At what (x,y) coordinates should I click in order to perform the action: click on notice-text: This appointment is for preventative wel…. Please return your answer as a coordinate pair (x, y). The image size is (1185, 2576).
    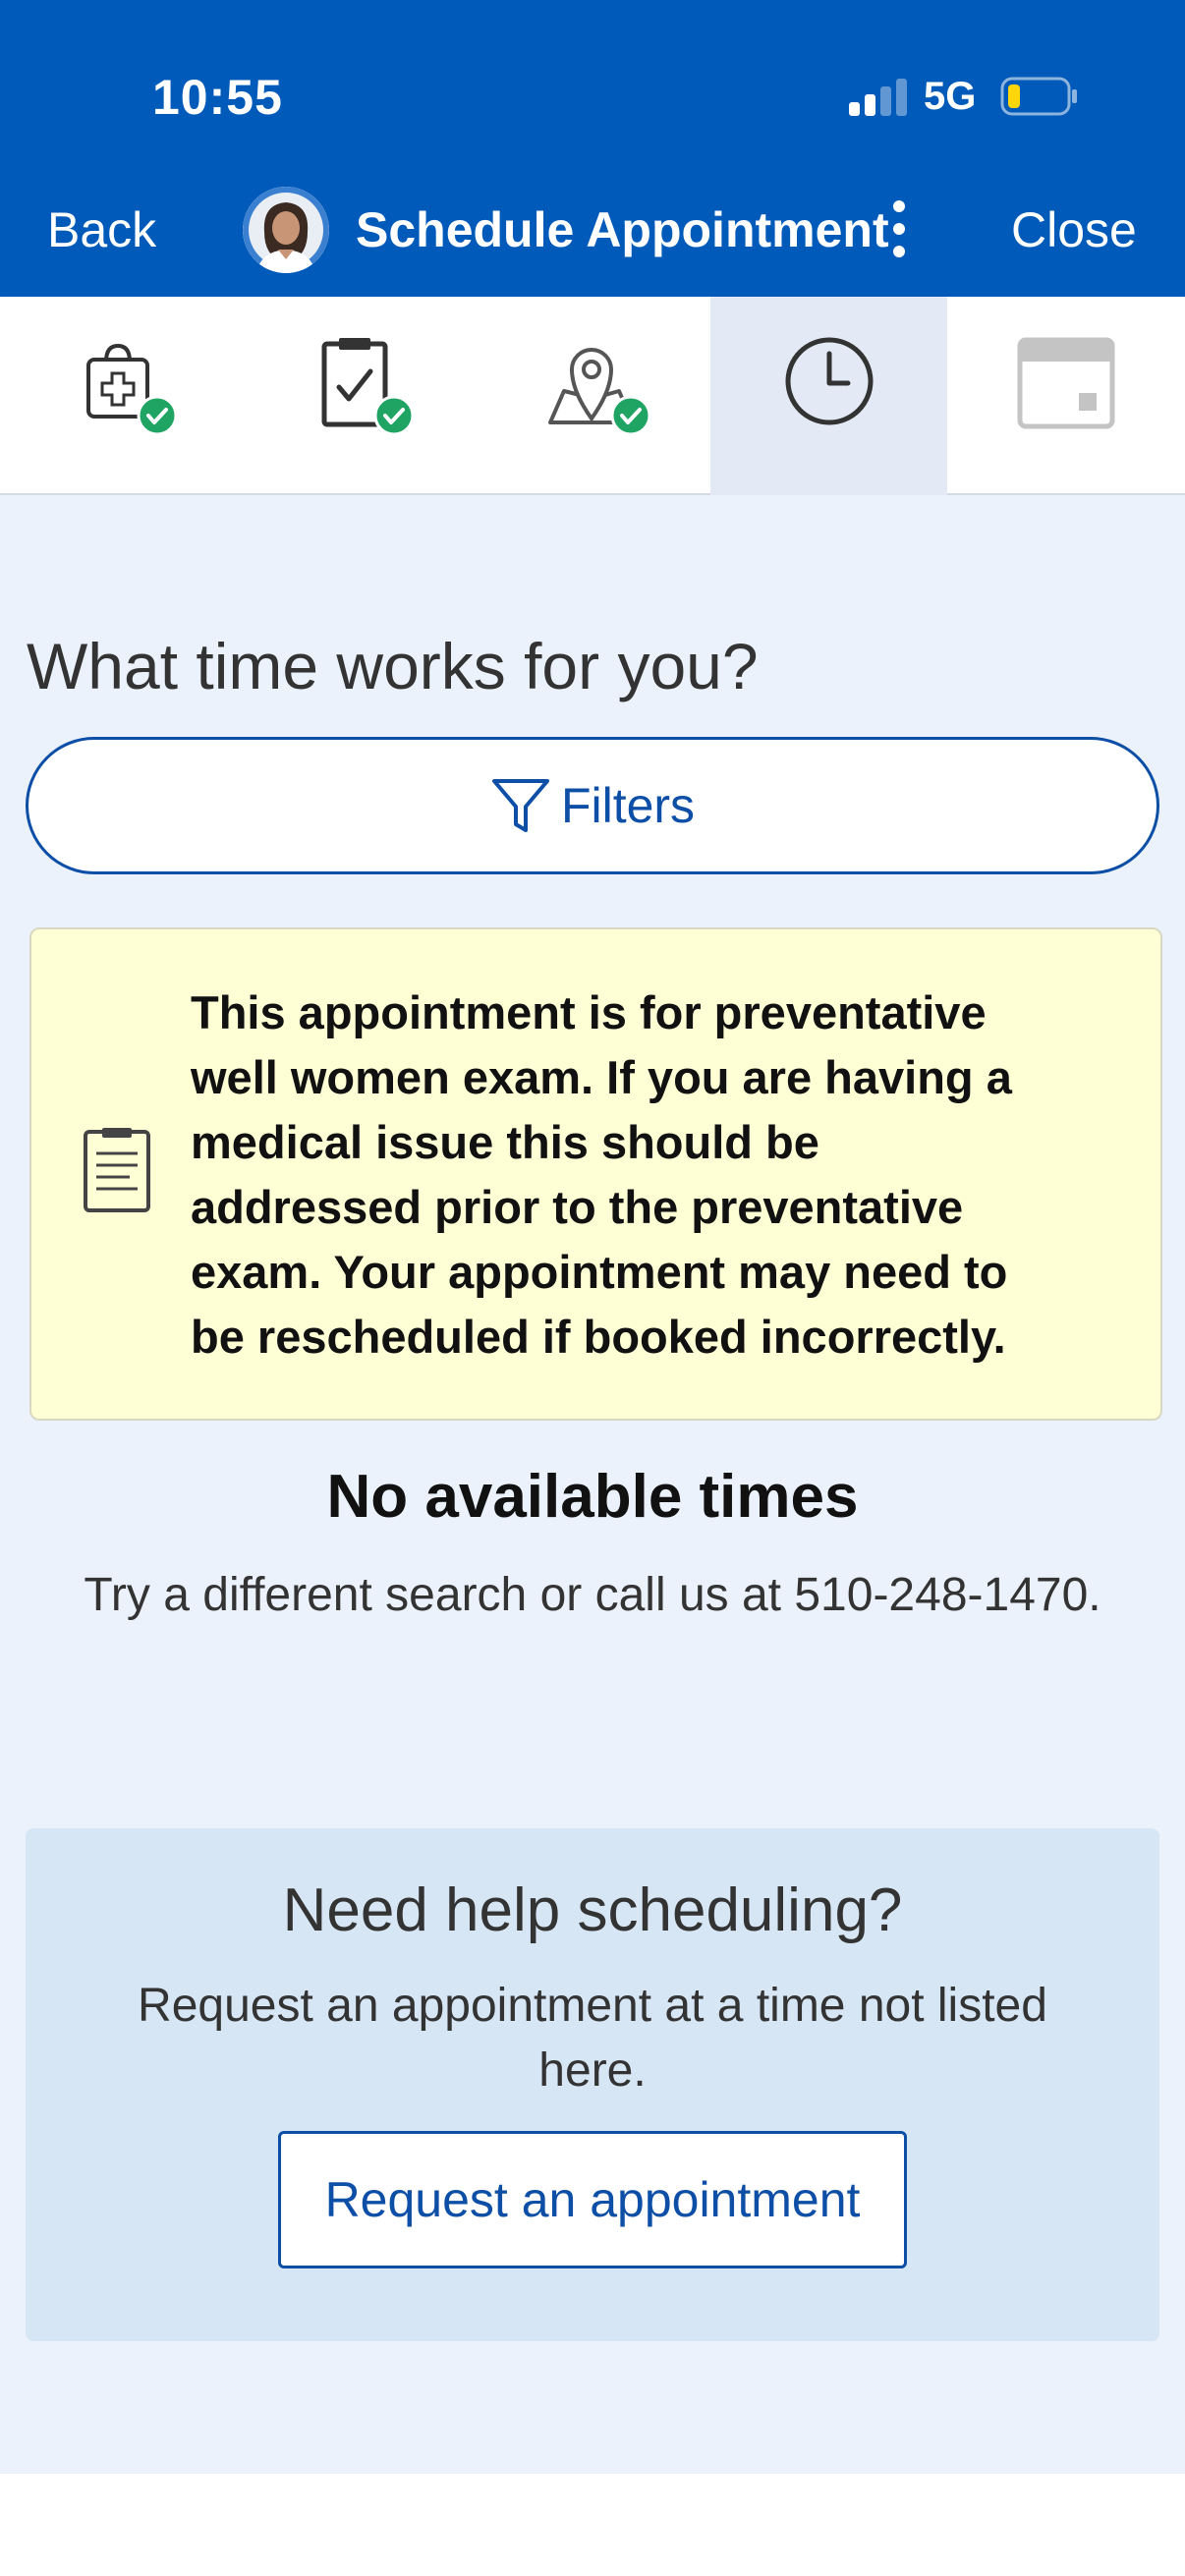
    Looking at the image, I should click on (602, 1174).